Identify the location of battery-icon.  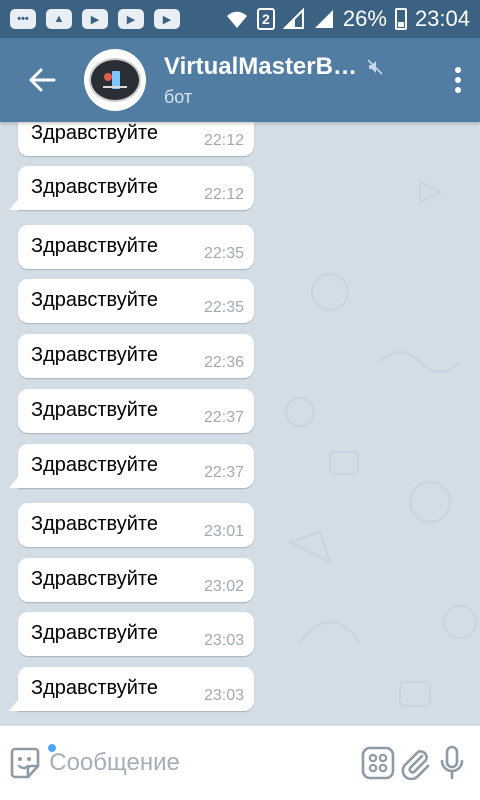
(400, 19).